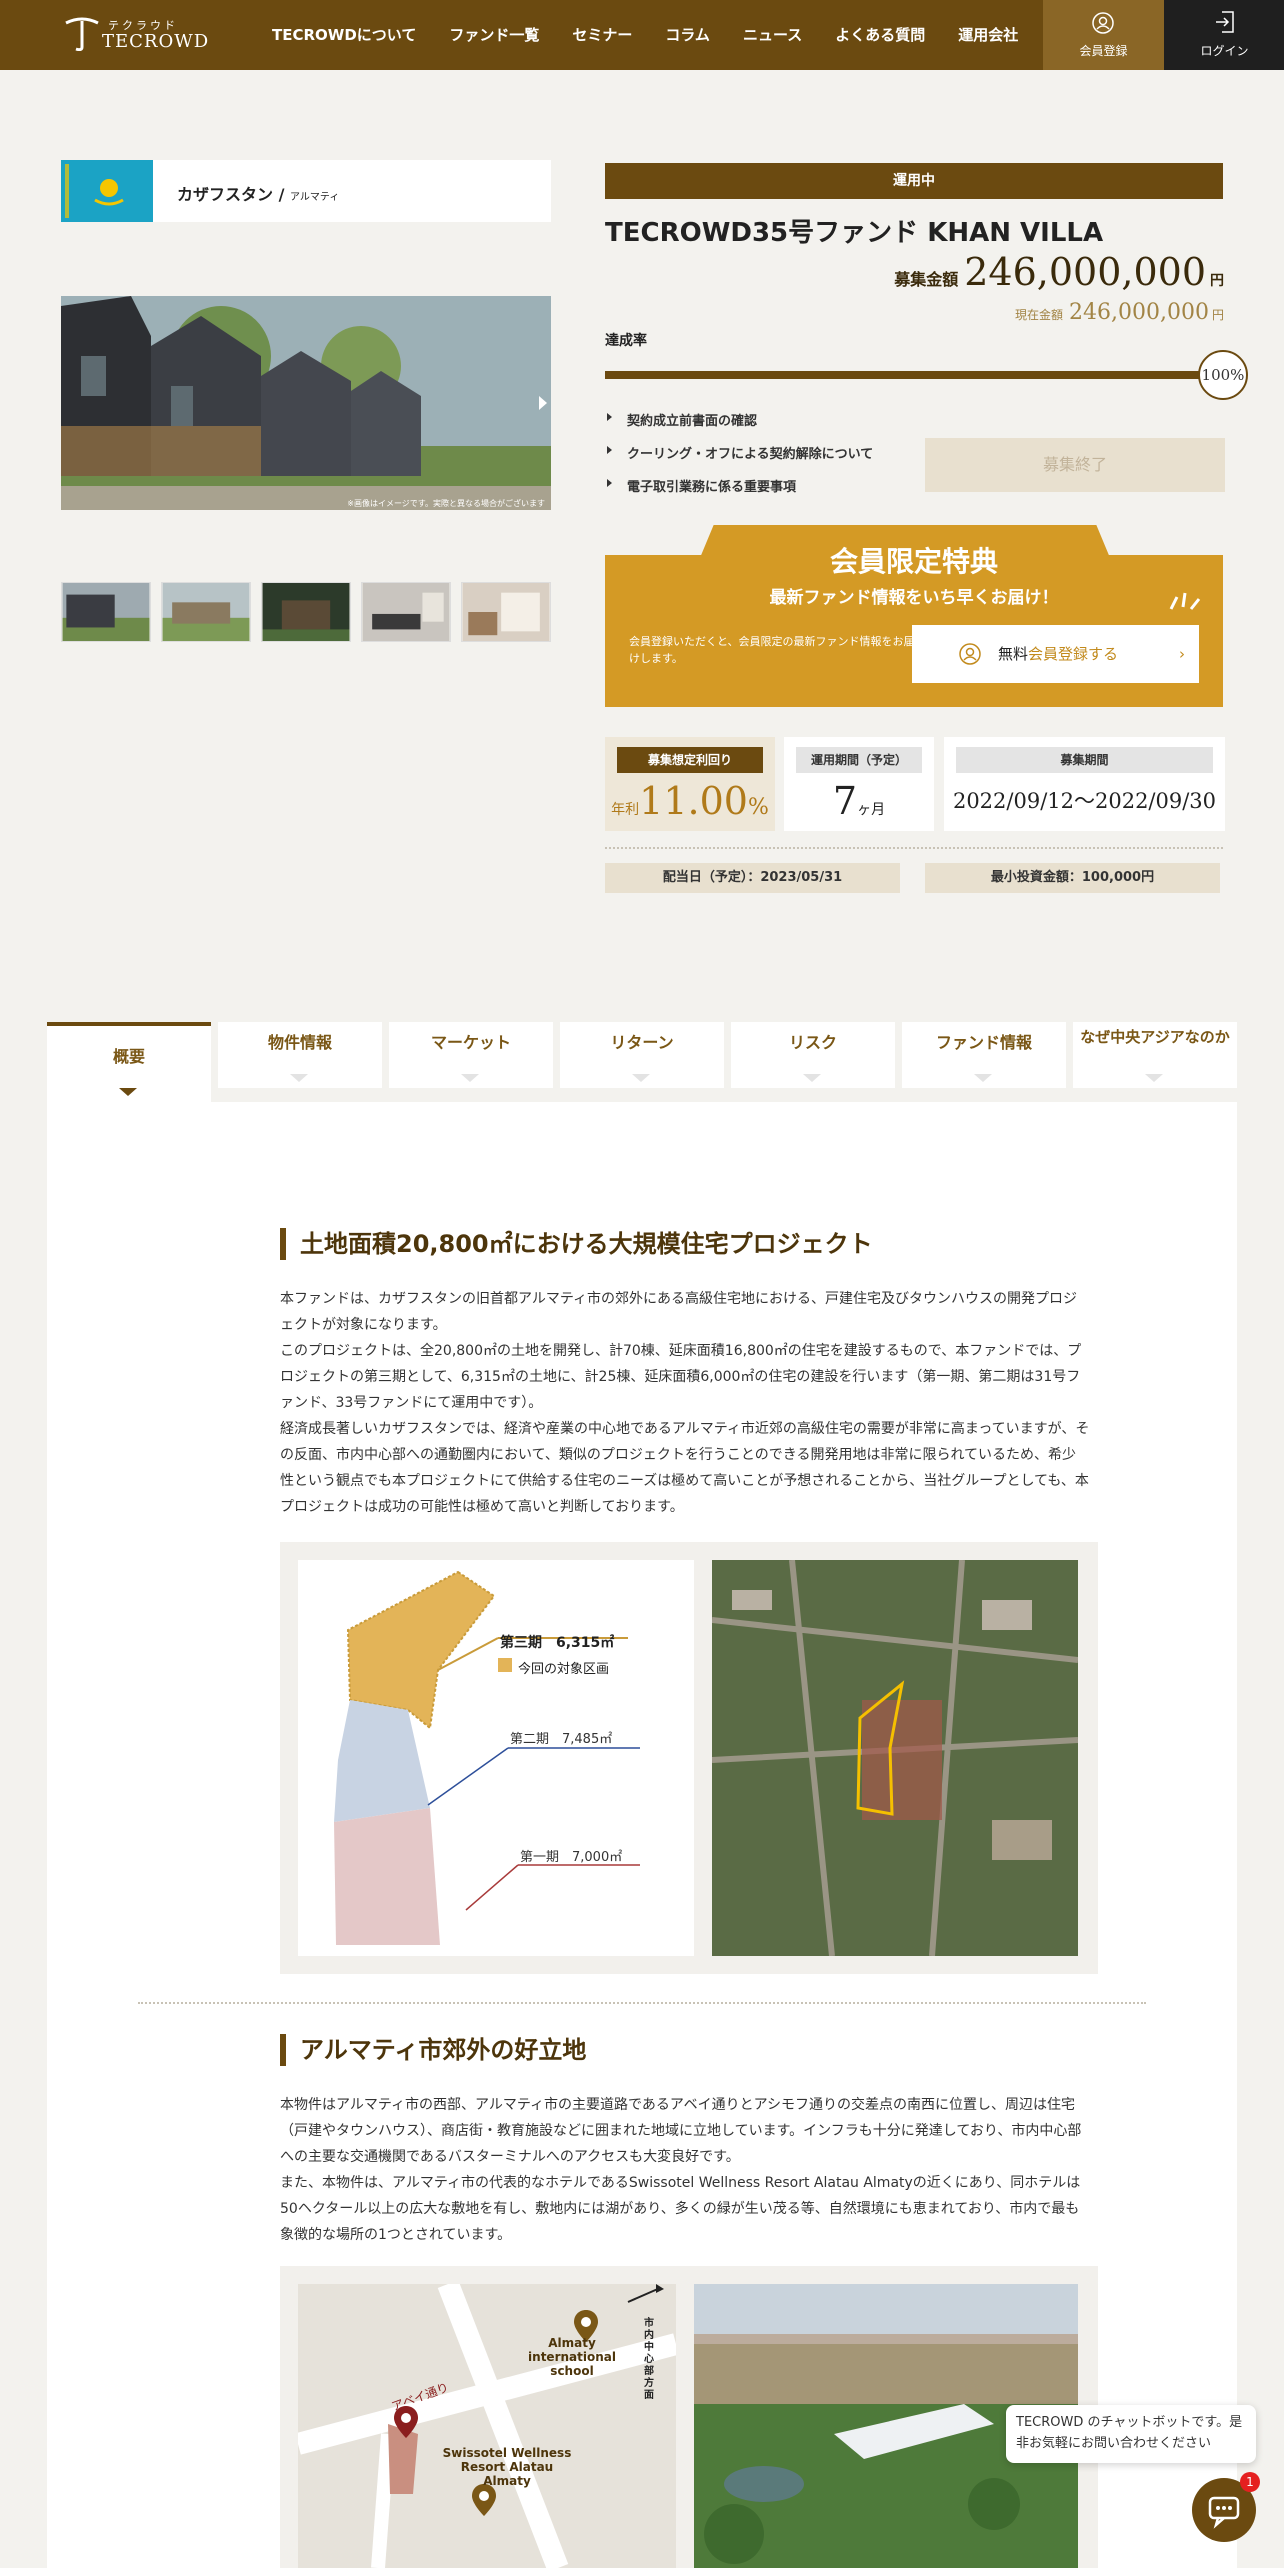 The image size is (1284, 2568). I want to click on logo-text: TECROWD, so click(156, 41).